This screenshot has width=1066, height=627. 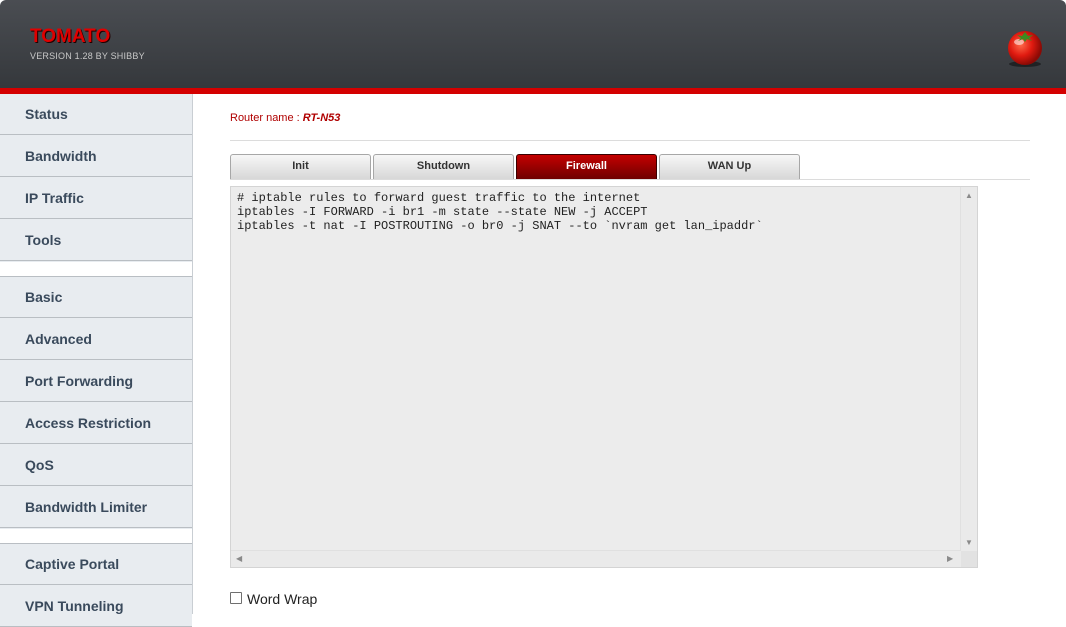 What do you see at coordinates (96, 465) in the screenshot?
I see `sidebar-item-qos: QoS` at bounding box center [96, 465].